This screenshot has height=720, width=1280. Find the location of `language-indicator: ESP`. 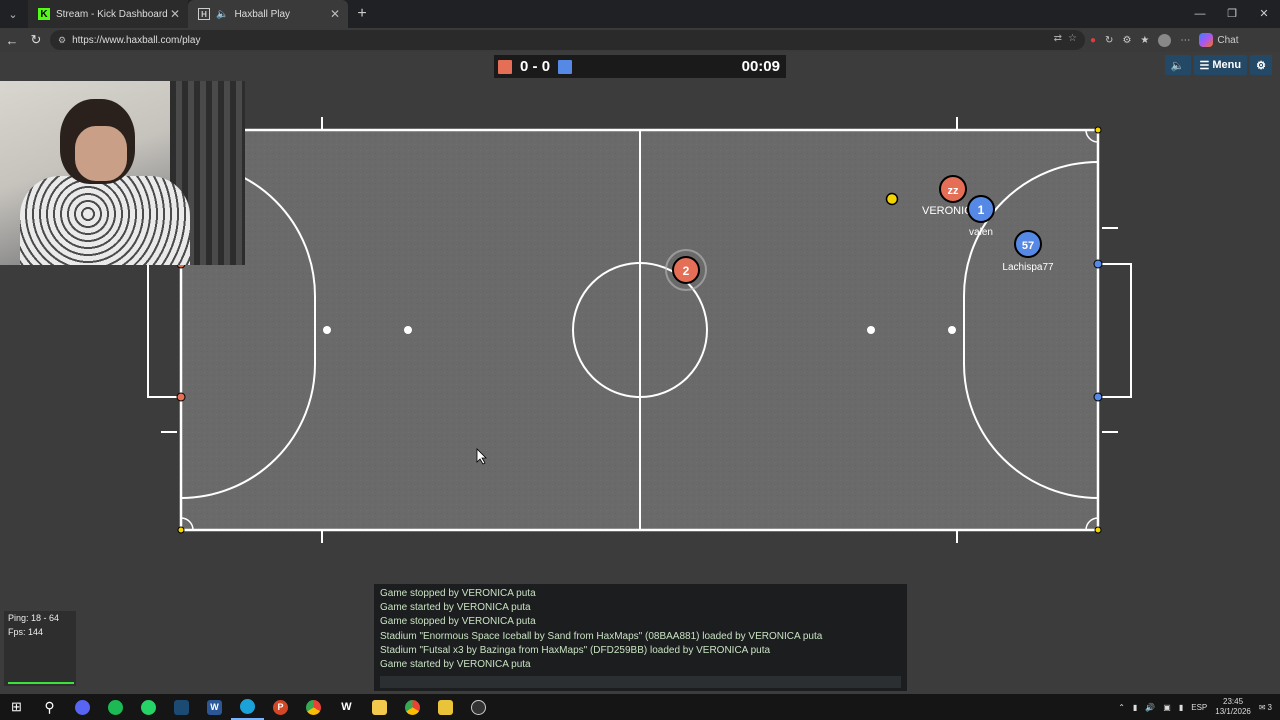

language-indicator: ESP is located at coordinates (1199, 707).